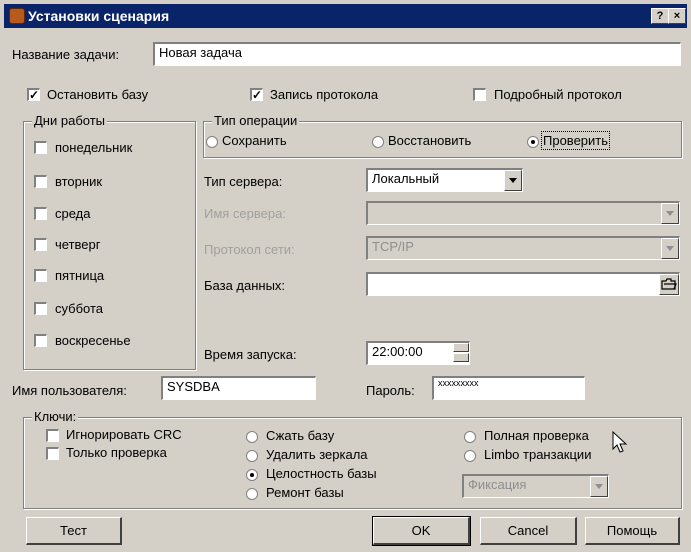 The image size is (691, 552). Describe the element at coordinates (40, 340) in the screenshot. I see `day-checkbox-sun` at that location.